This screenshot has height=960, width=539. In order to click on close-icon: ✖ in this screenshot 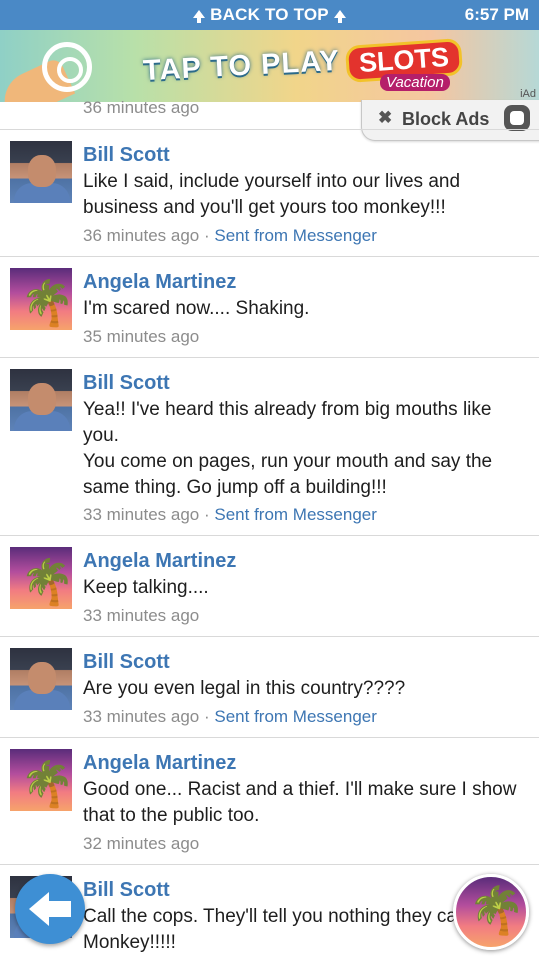, I will do `click(385, 117)`.